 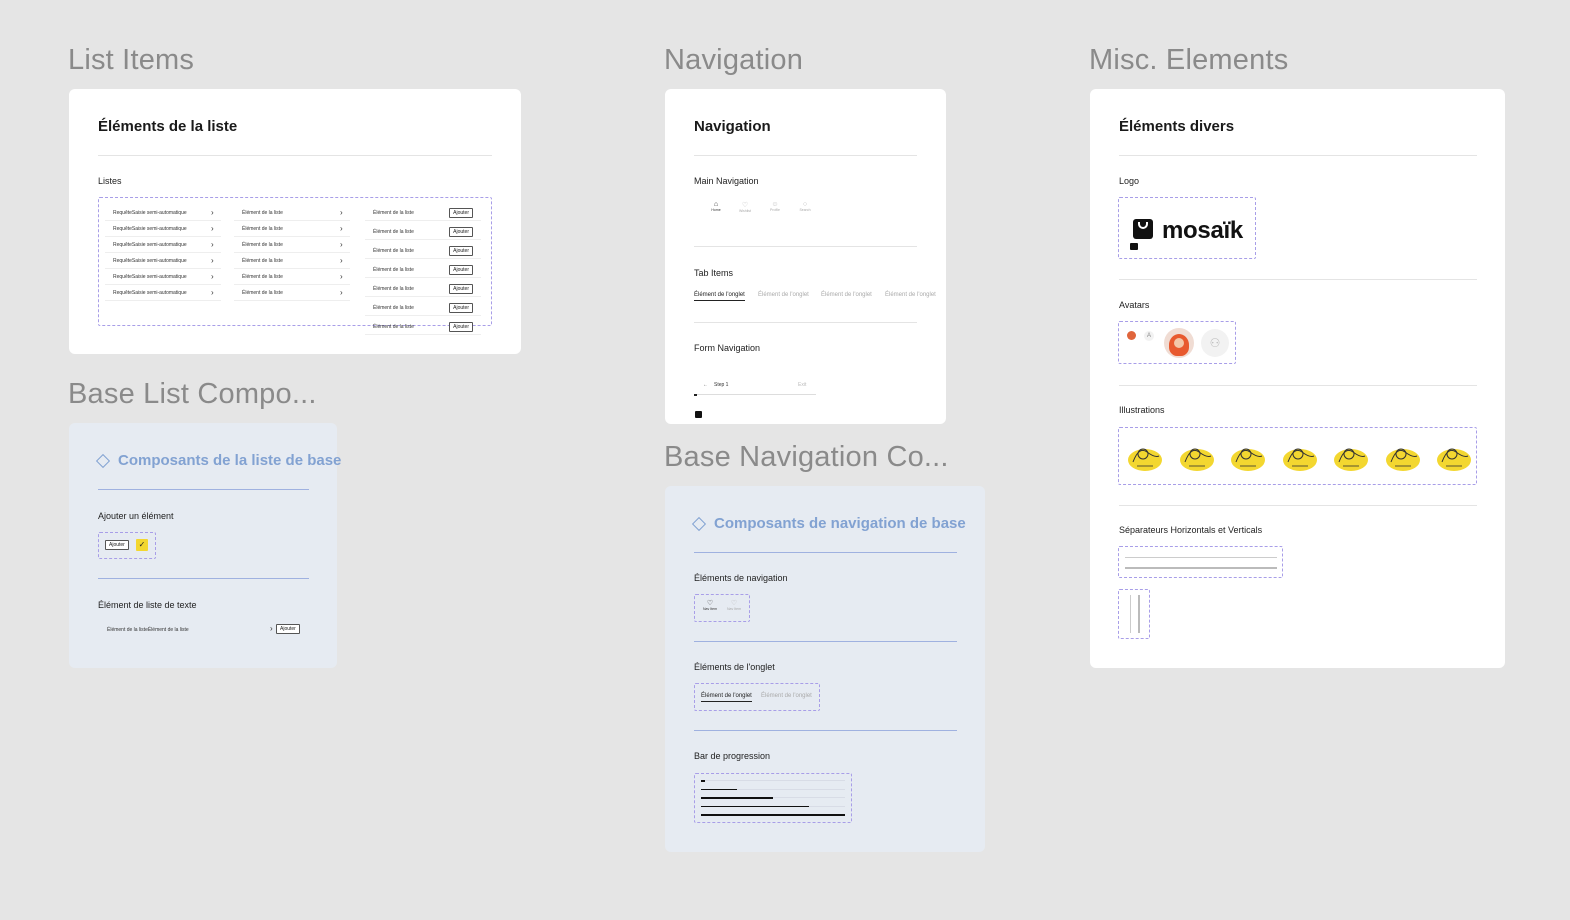 What do you see at coordinates (734, 60) in the screenshot?
I see `section-title-navigation: Navigation` at bounding box center [734, 60].